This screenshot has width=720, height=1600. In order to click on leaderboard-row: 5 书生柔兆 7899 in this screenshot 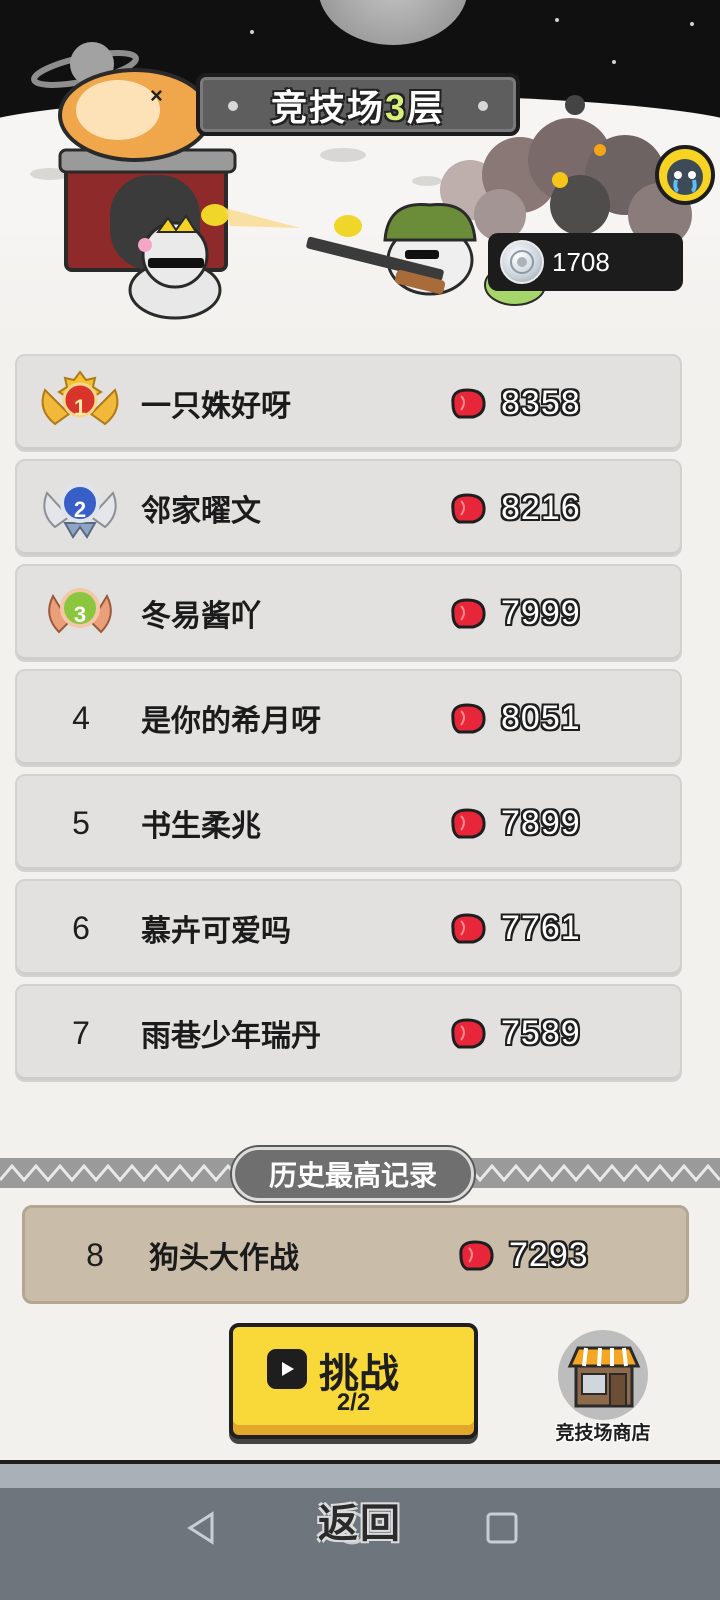, I will do `click(348, 823)`.